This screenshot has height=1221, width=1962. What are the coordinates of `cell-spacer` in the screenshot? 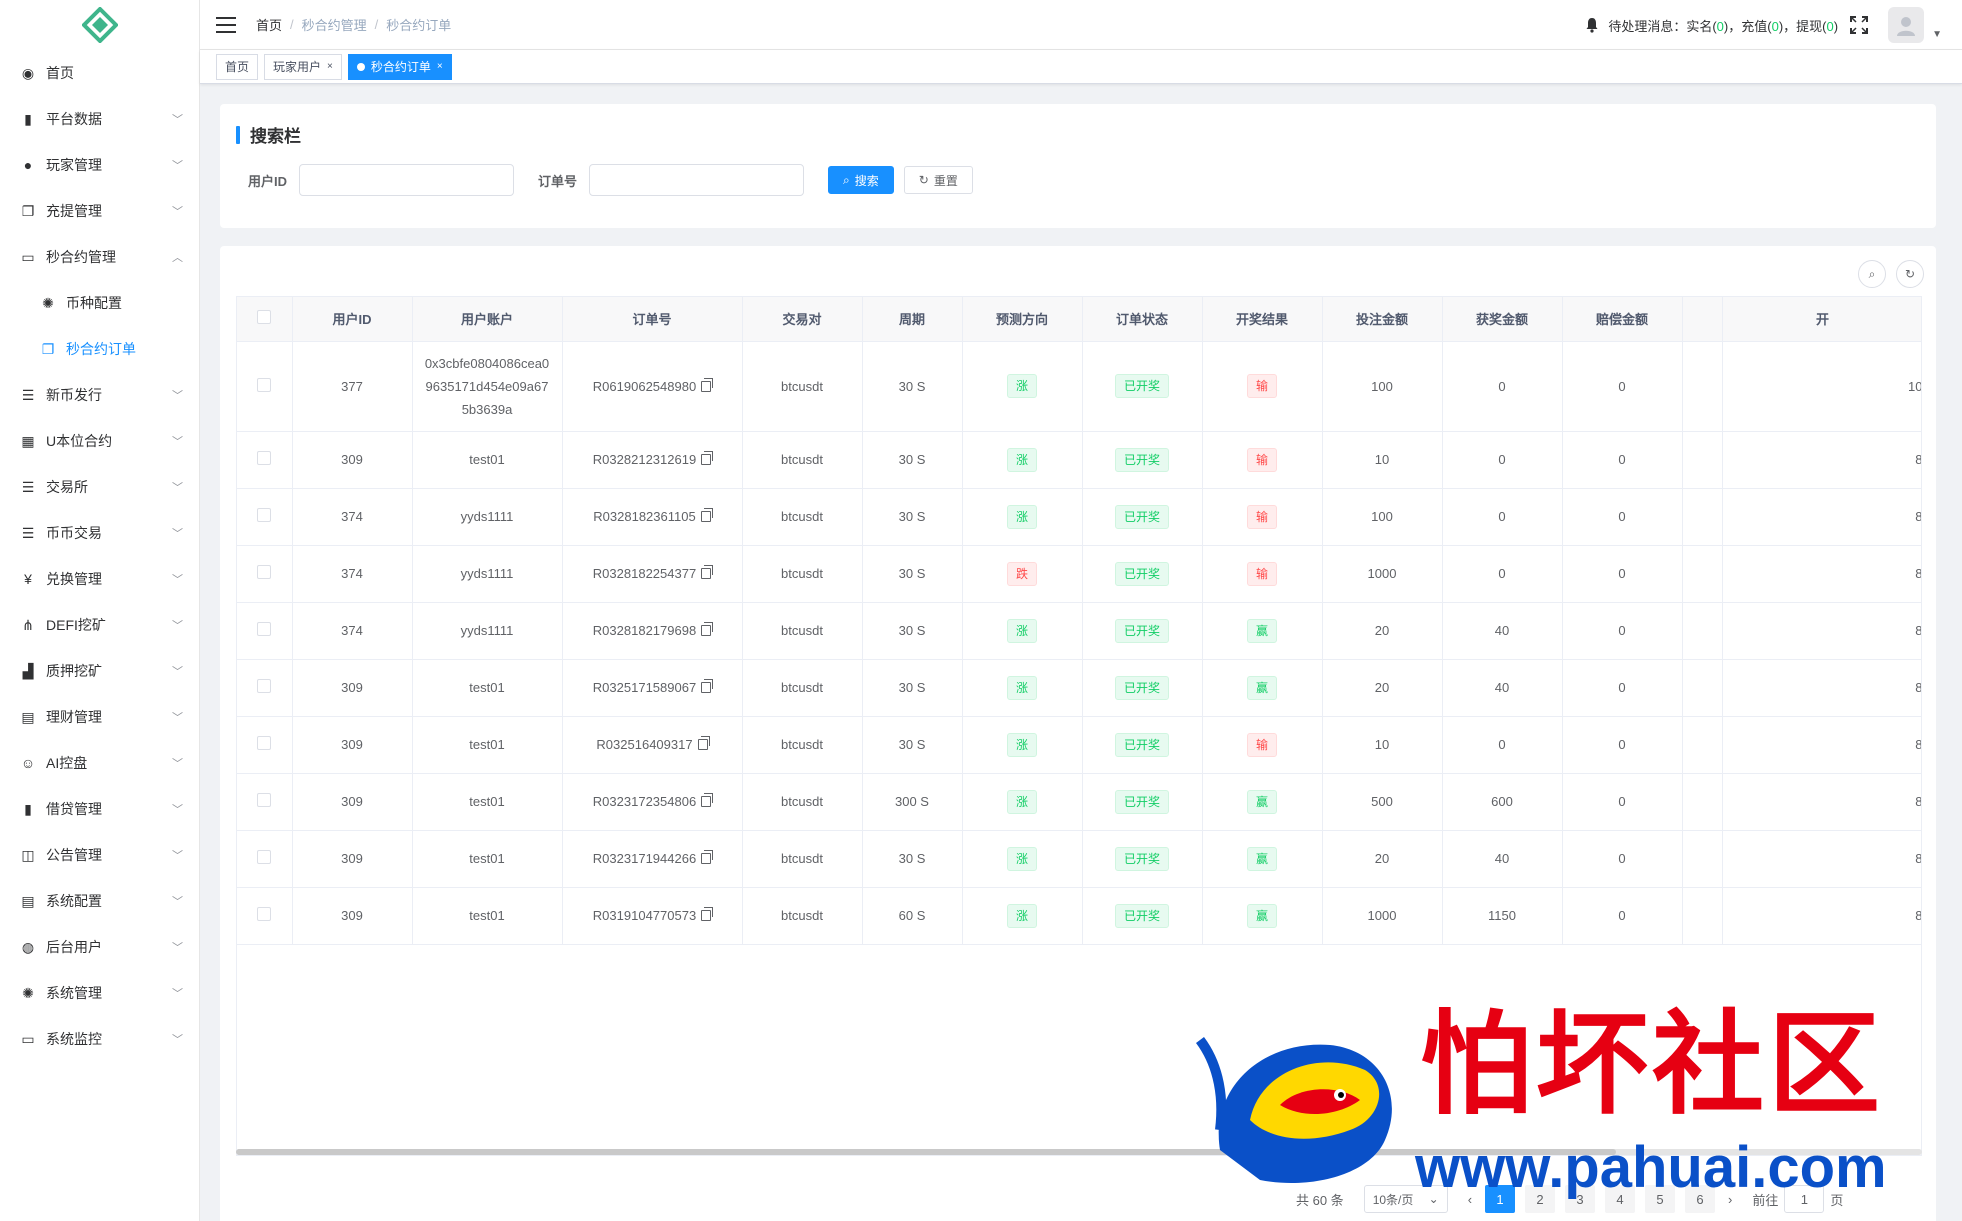 It's located at (1702, 802).